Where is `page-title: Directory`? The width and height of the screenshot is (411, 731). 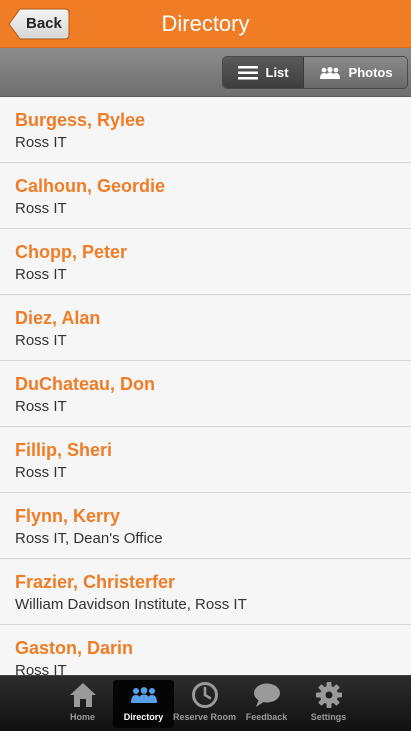 page-title: Directory is located at coordinates (205, 23).